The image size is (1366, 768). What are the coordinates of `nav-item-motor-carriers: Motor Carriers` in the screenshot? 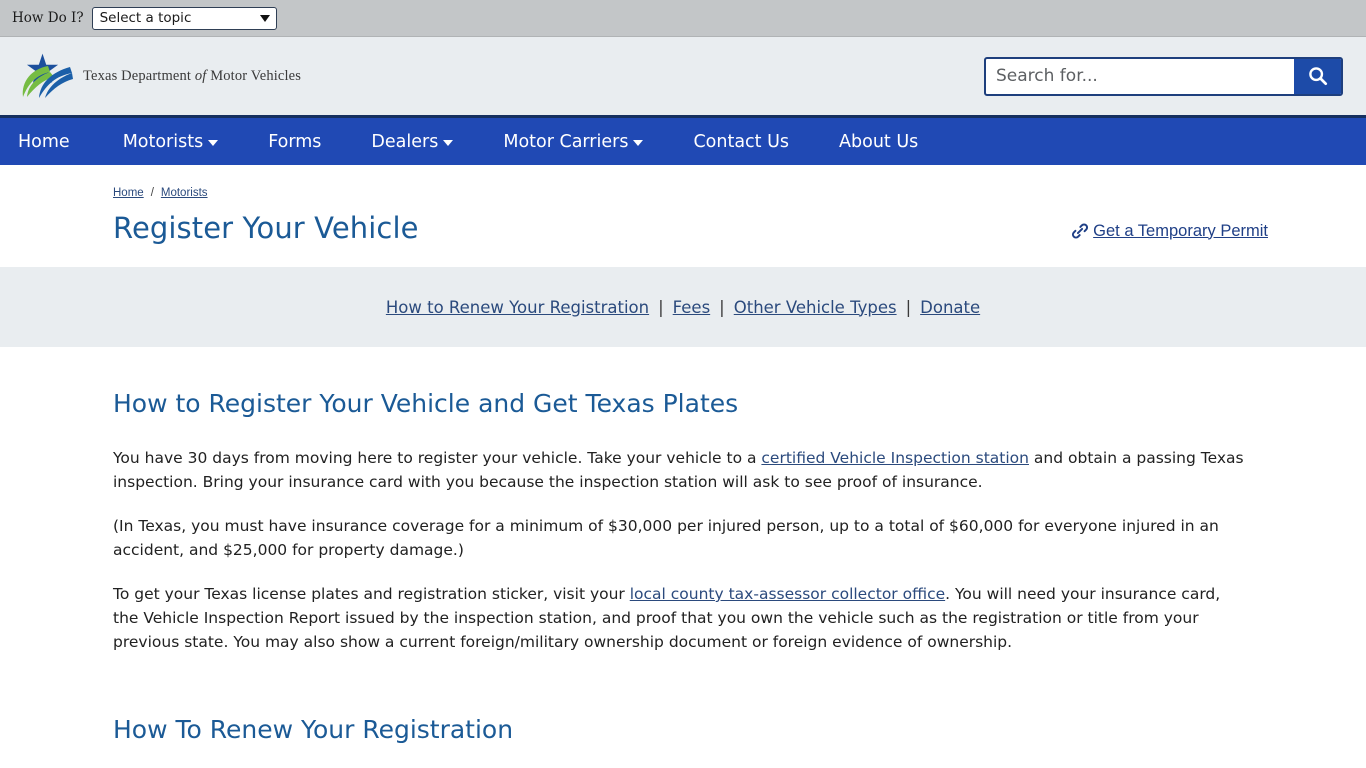 It's located at (573, 142).